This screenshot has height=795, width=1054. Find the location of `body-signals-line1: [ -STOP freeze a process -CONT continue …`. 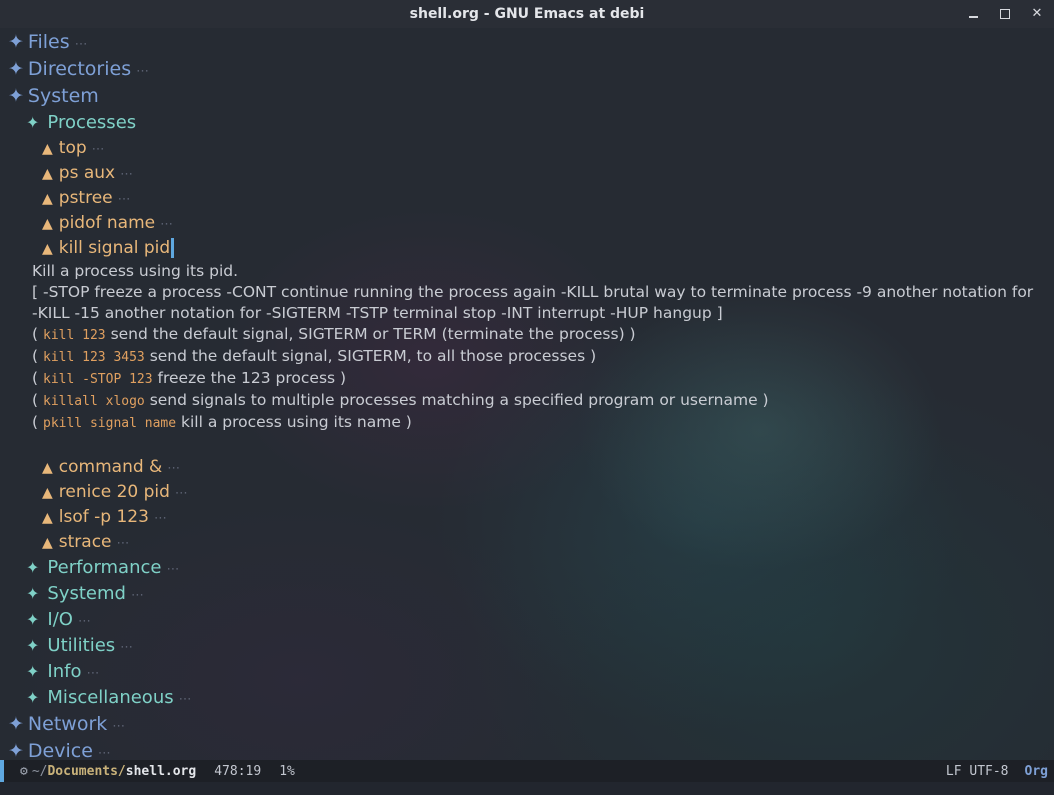

body-signals-line1: [ -STOP freeze a process -CONT continue … is located at coordinates (532, 292).